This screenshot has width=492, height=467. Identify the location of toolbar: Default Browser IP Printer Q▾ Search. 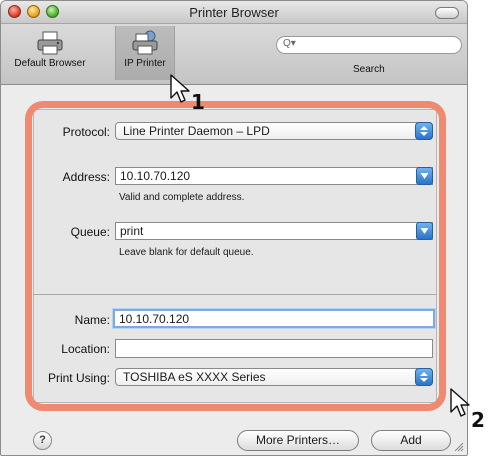
(234, 54).